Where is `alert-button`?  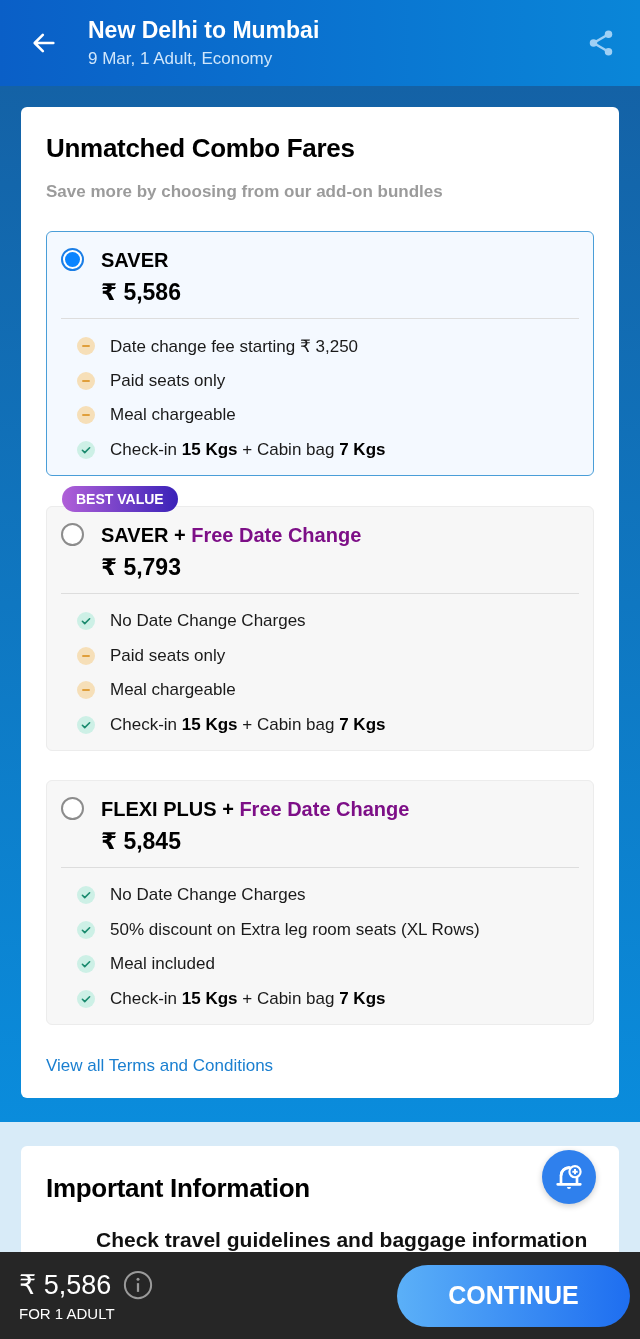 alert-button is located at coordinates (569, 1177).